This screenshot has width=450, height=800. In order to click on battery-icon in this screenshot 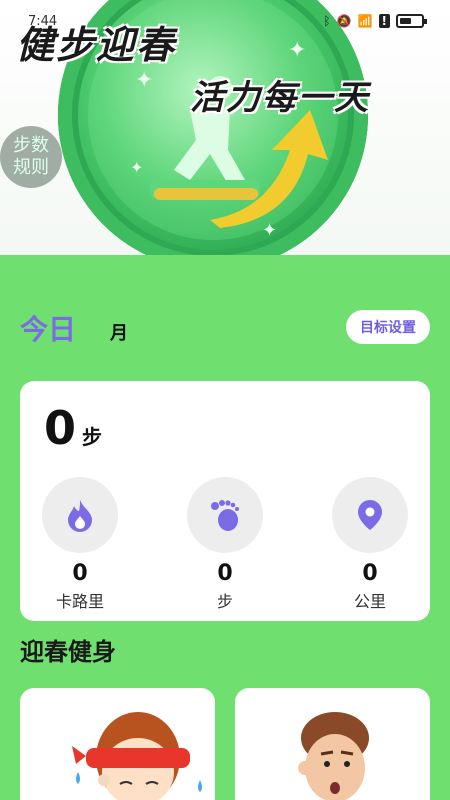, I will do `click(411, 21)`.